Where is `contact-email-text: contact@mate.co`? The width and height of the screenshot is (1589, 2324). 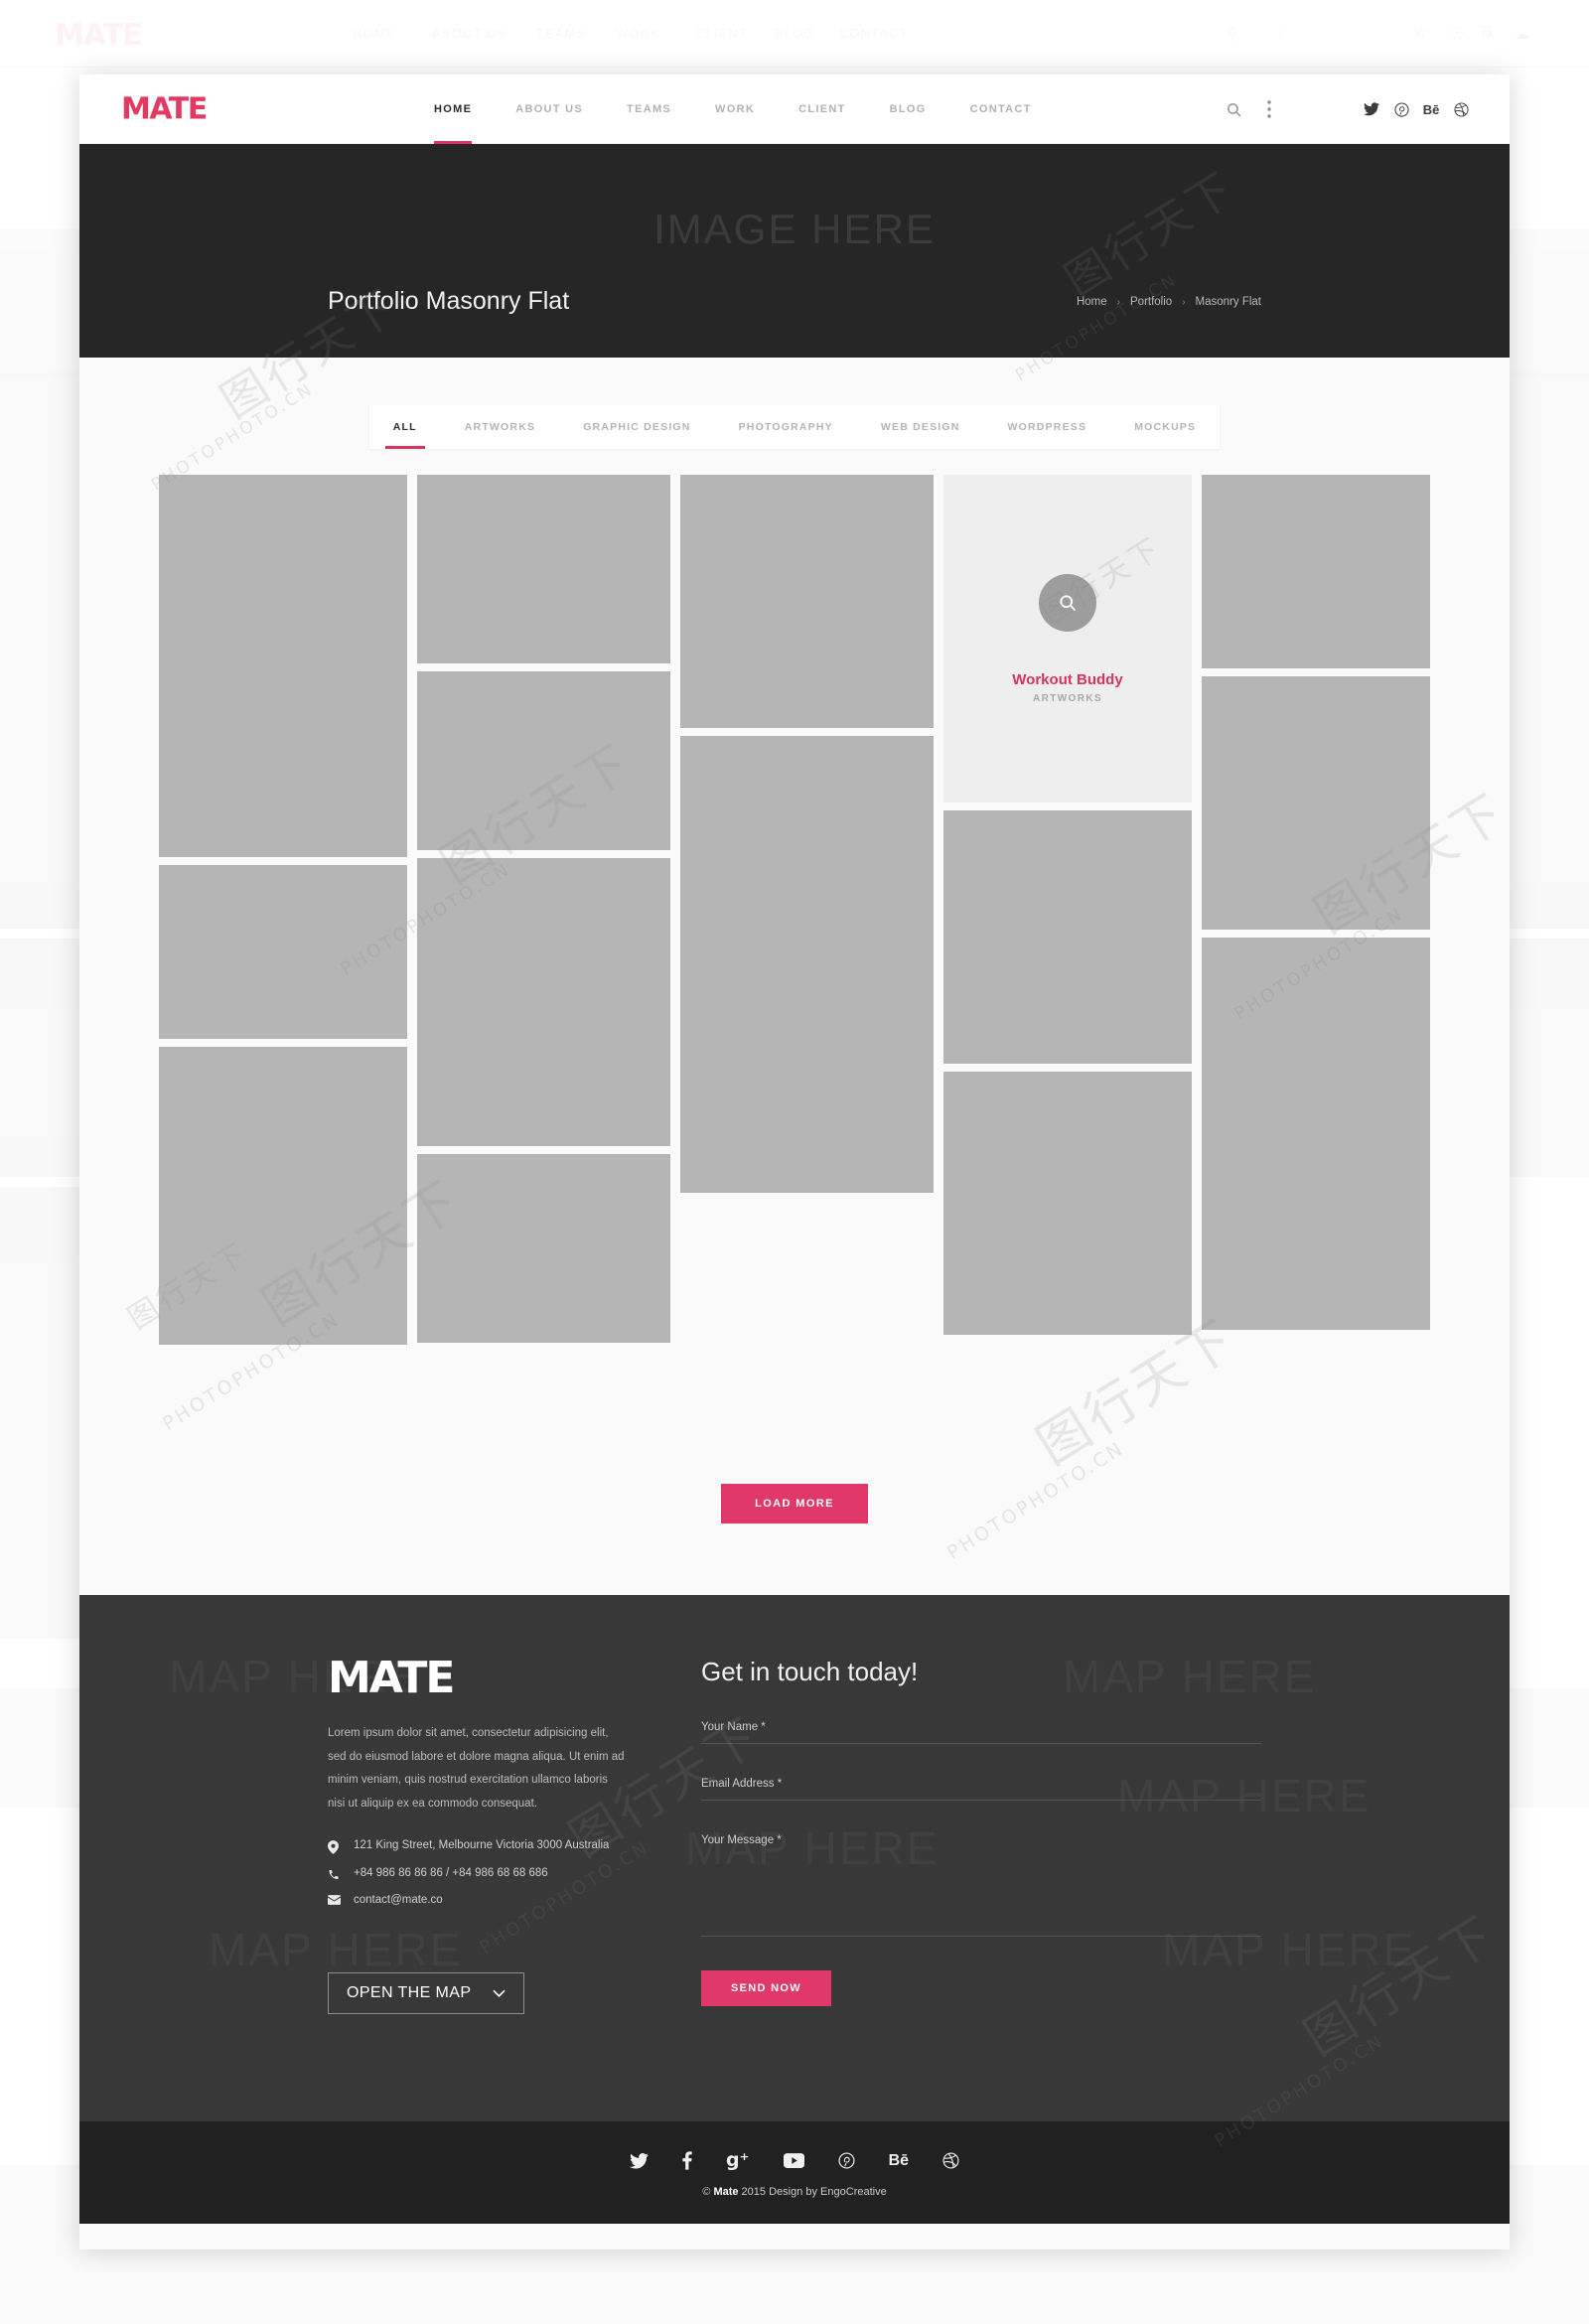
contact-email-text: contact@mate.co is located at coordinates (398, 1900).